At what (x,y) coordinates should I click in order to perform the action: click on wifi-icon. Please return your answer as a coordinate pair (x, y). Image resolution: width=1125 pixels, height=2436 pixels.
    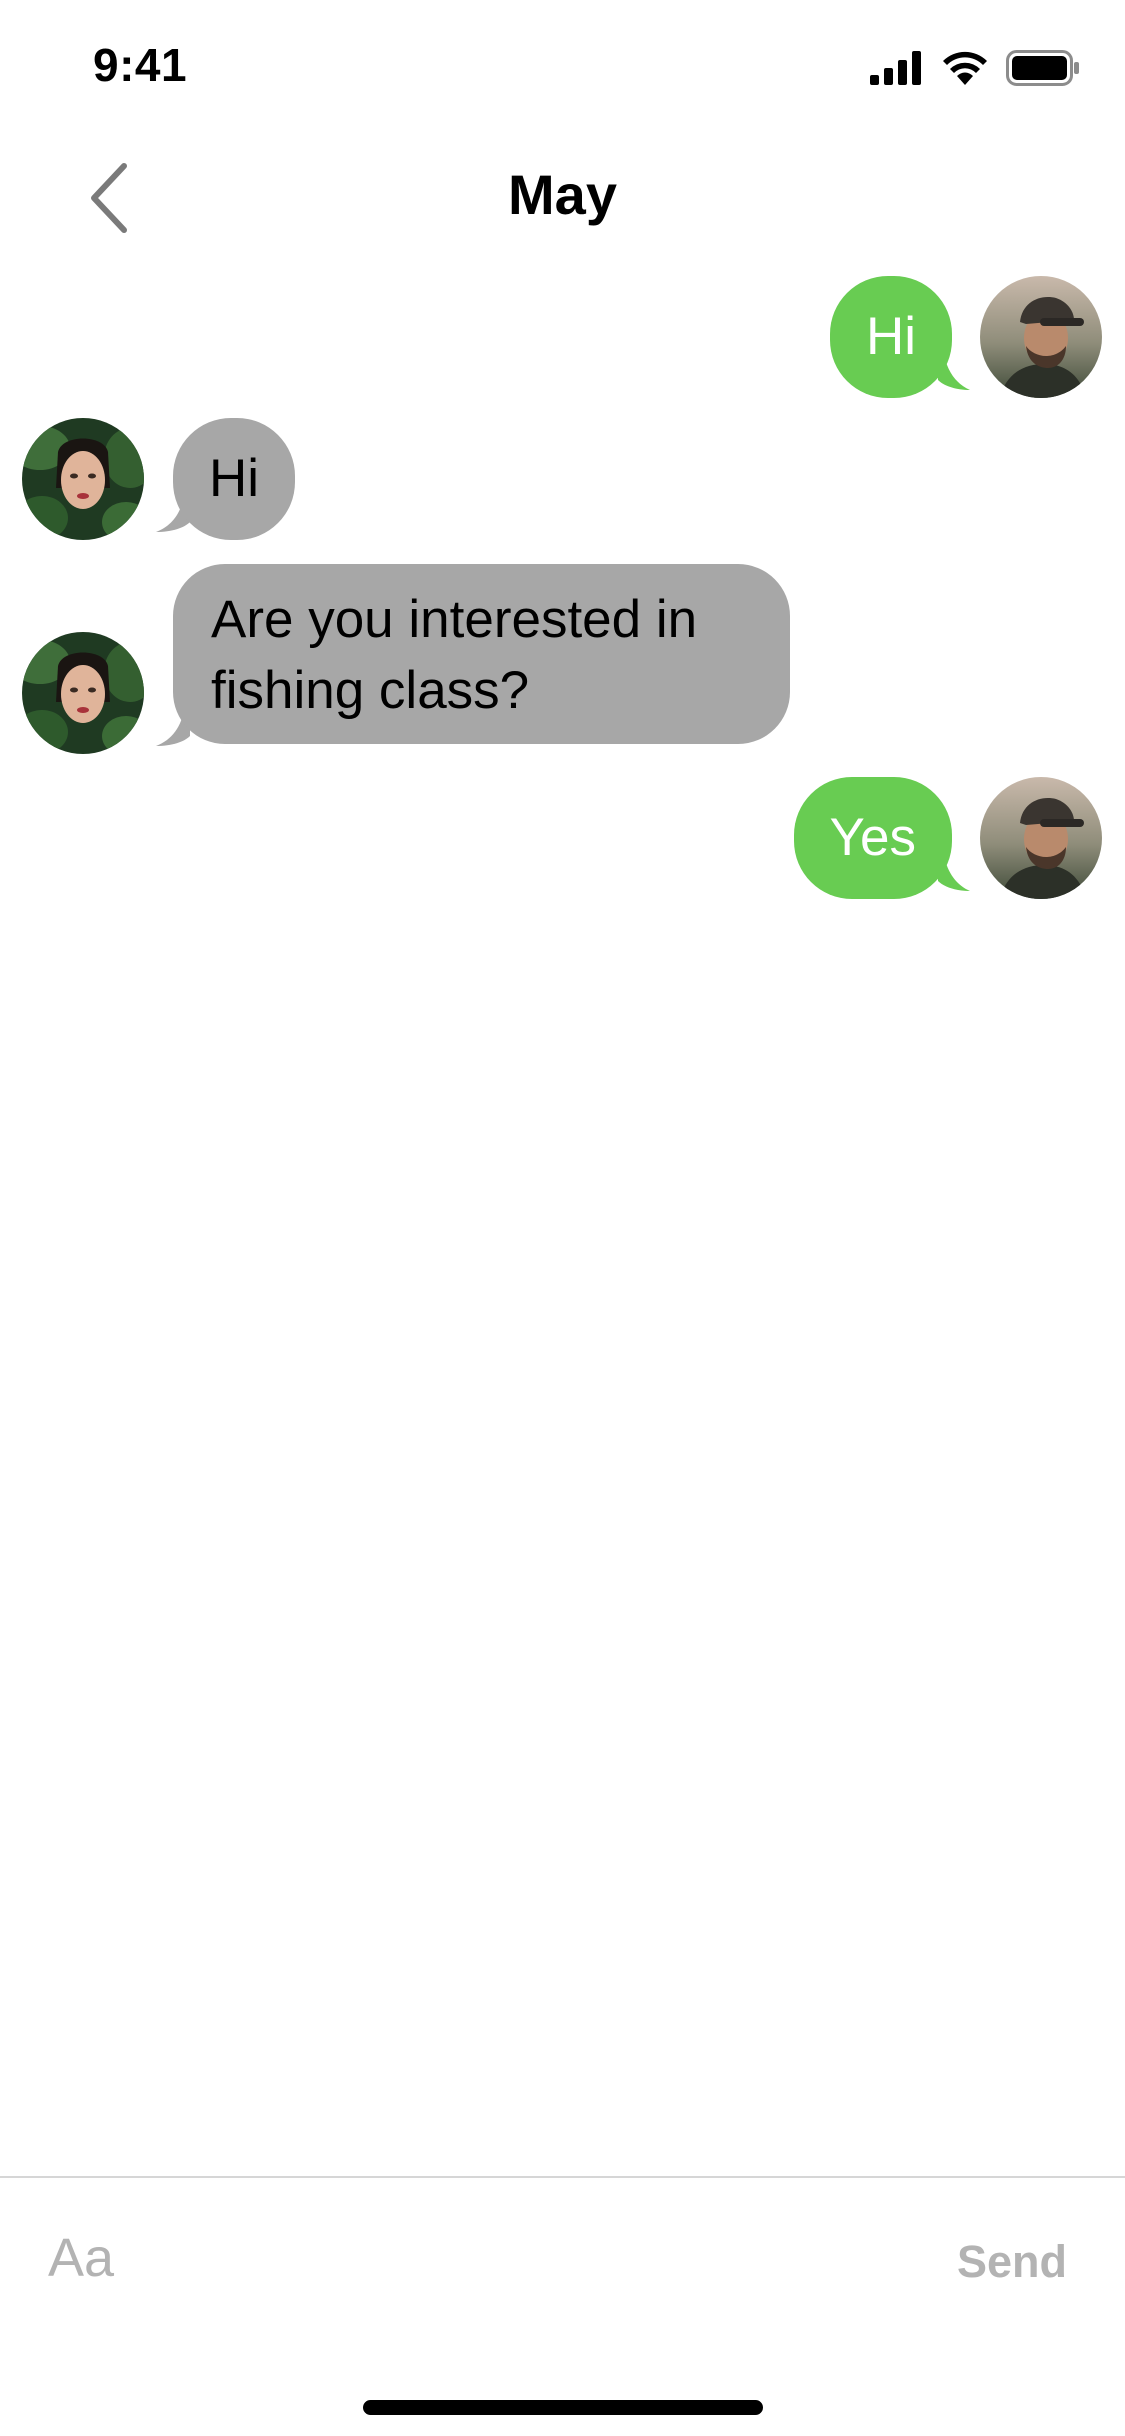
    Looking at the image, I should click on (965, 70).